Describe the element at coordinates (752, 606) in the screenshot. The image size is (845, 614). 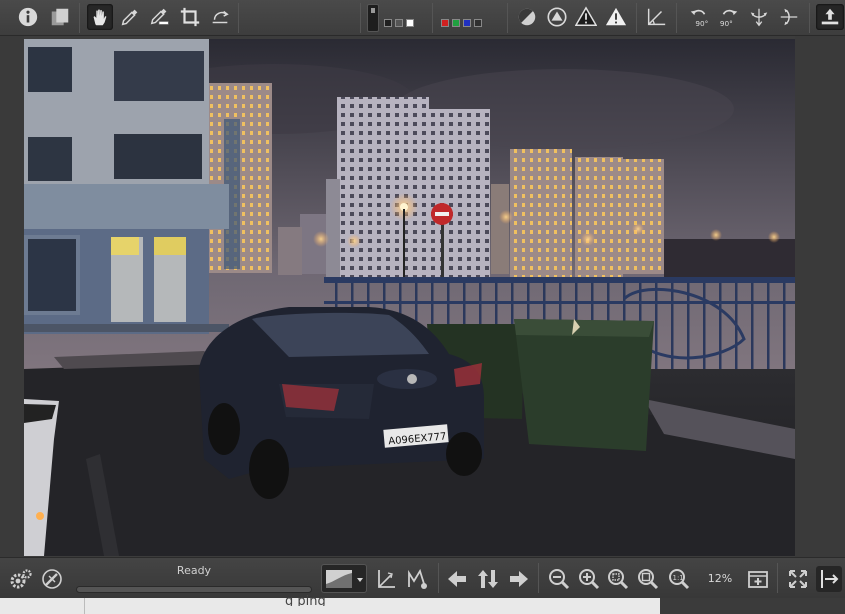
I see `underlying-dark-panel` at that location.